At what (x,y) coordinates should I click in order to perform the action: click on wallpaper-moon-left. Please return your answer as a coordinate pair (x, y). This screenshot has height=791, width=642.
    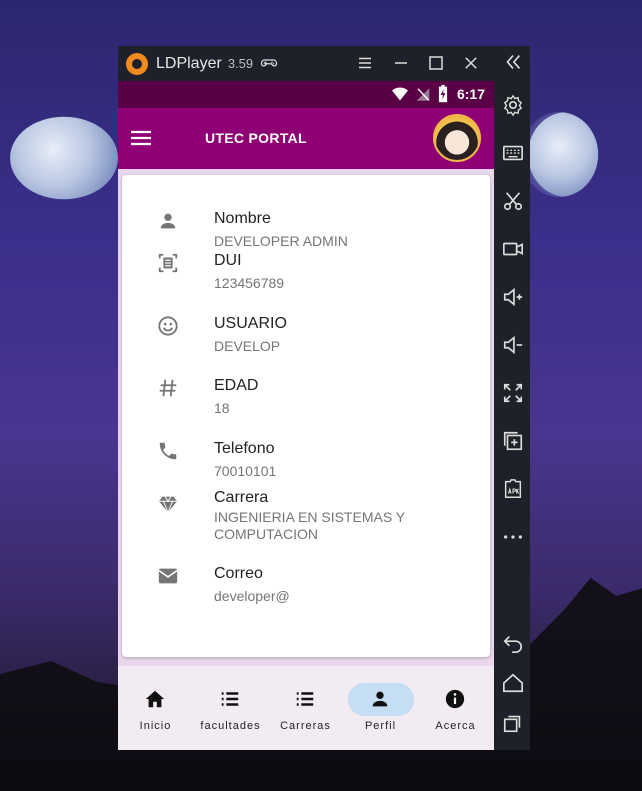
    Looking at the image, I should click on (64, 158).